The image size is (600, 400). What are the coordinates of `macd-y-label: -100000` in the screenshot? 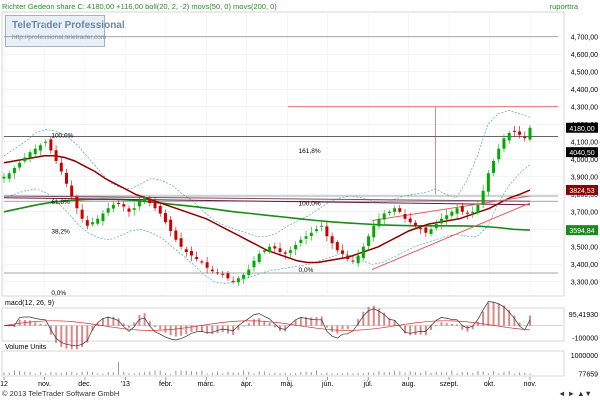 It's located at (585, 339).